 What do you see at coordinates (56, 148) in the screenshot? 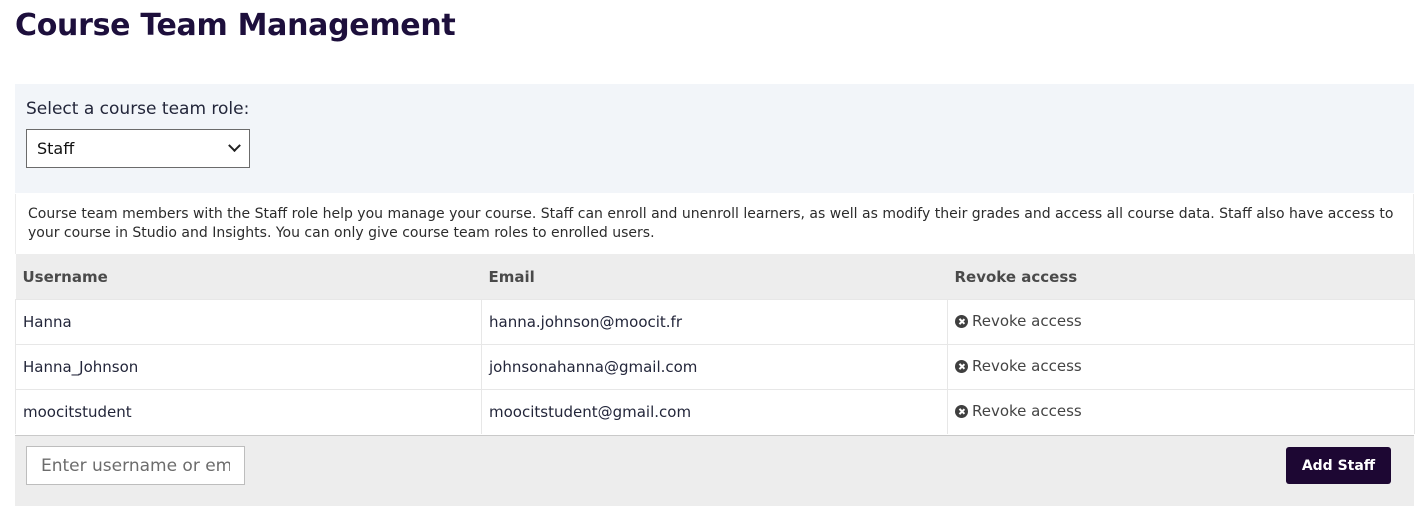
I see `role-select-value: Staff` at bounding box center [56, 148].